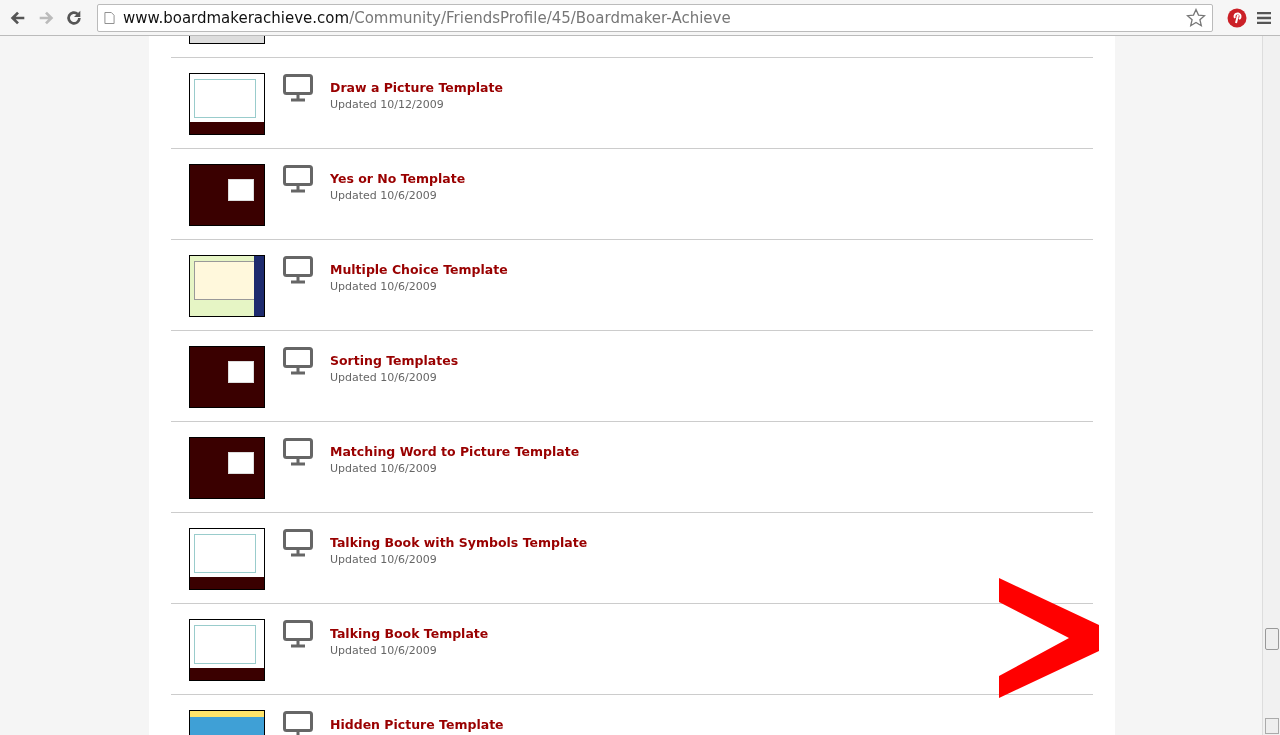  What do you see at coordinates (459, 542) in the screenshot?
I see `template-link: Talking Book with Symbols Template` at bounding box center [459, 542].